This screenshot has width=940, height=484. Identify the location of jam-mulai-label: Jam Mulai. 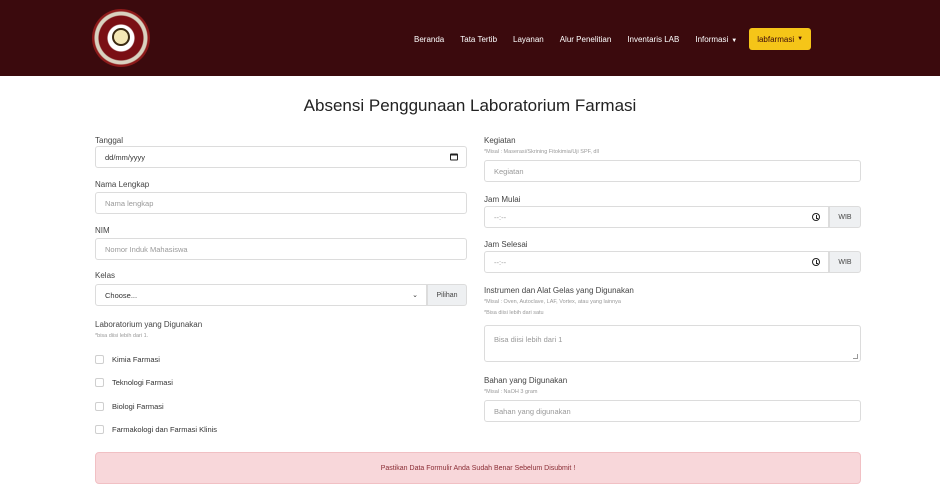
(502, 199).